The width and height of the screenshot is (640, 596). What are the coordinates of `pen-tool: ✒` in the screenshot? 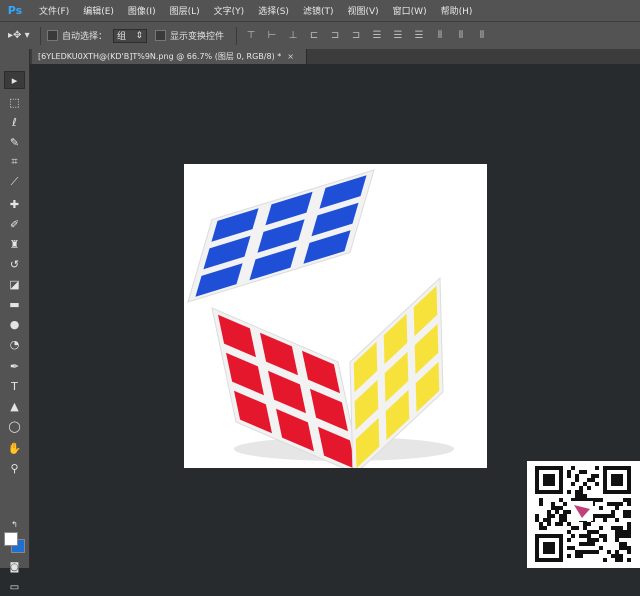 It's located at (14, 366).